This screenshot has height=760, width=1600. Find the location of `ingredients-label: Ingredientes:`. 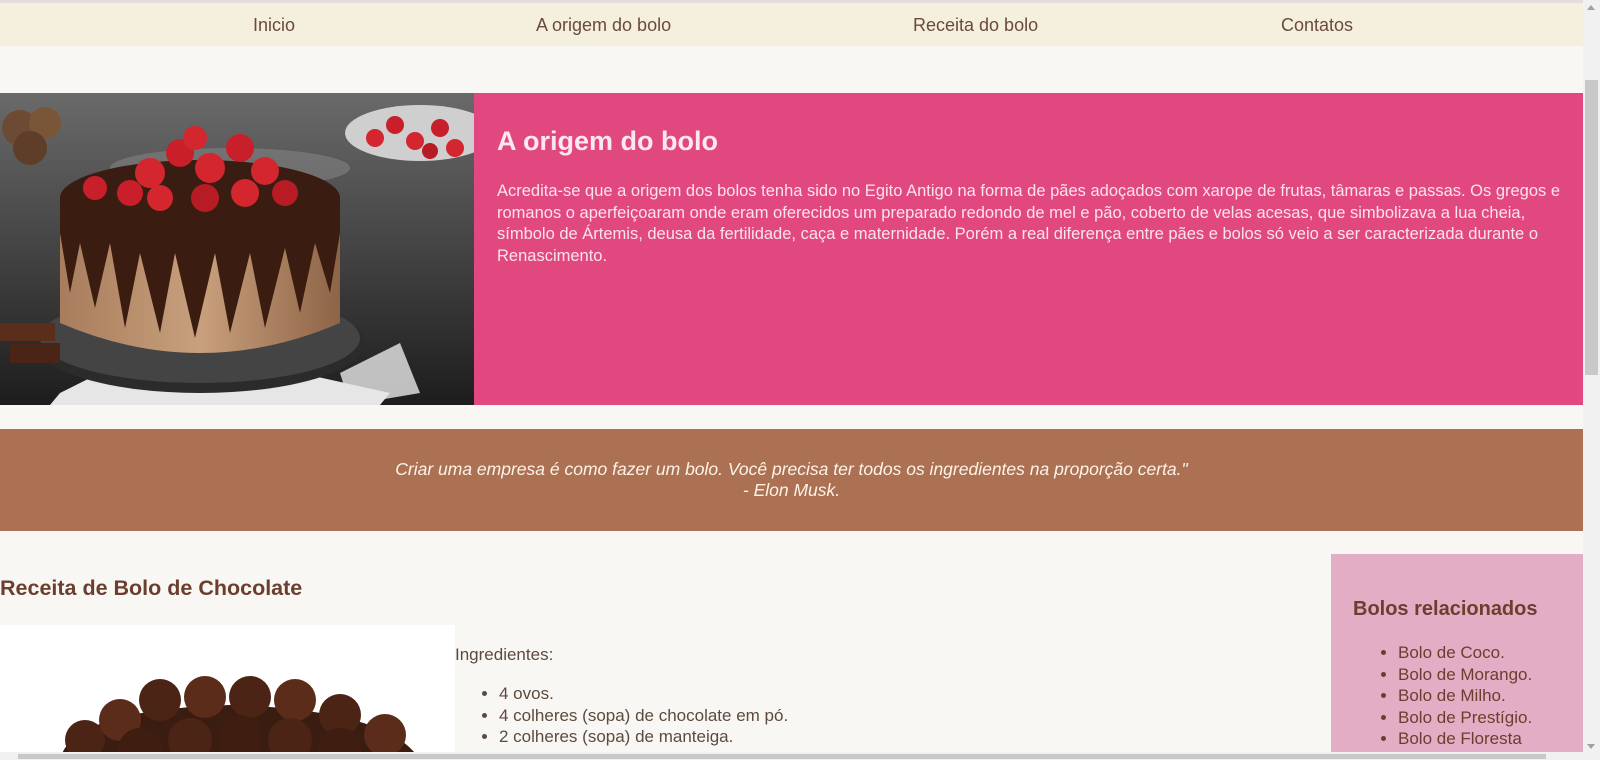

ingredients-label: Ingredientes: is located at coordinates (504, 654).